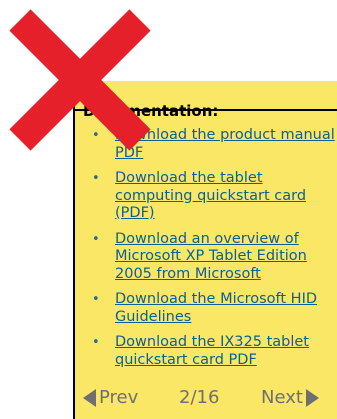  What do you see at coordinates (89, 397) in the screenshot?
I see `triangle-left-icon` at bounding box center [89, 397].